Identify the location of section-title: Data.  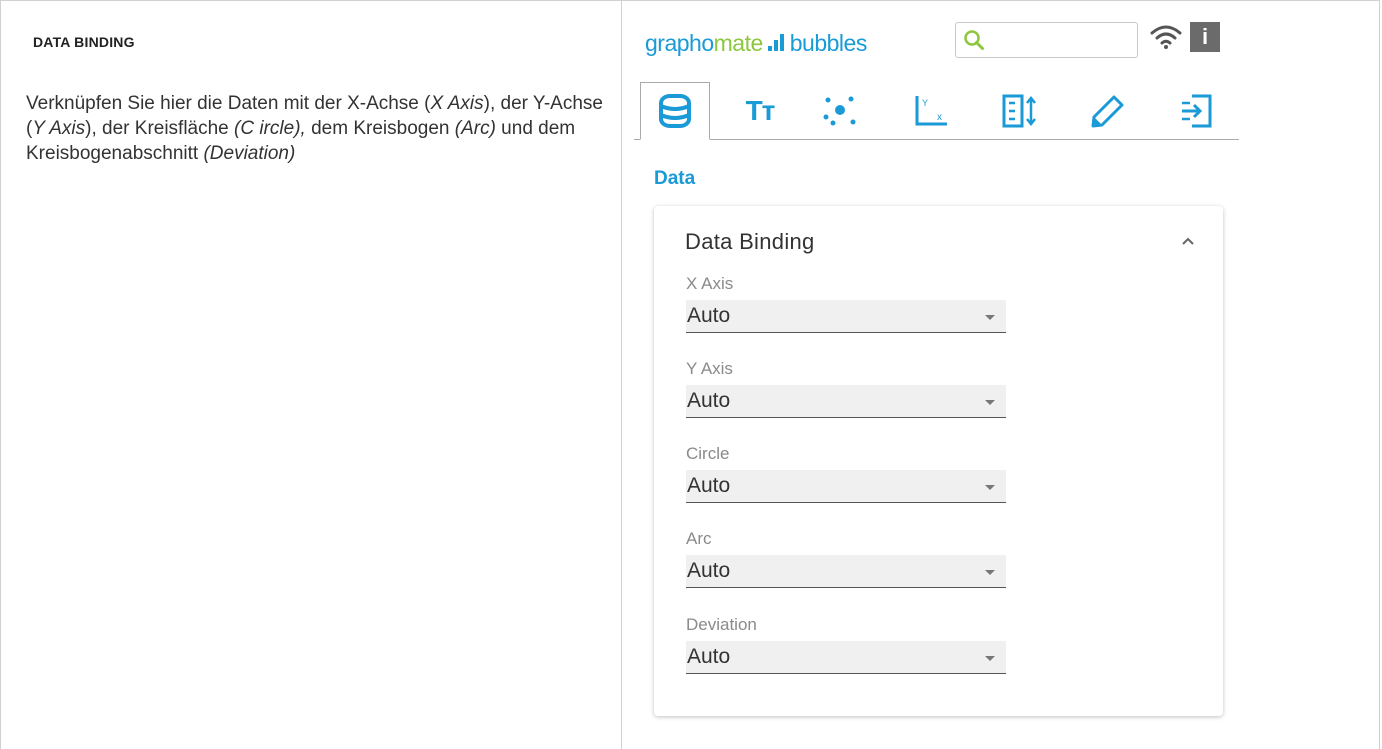
(675, 178).